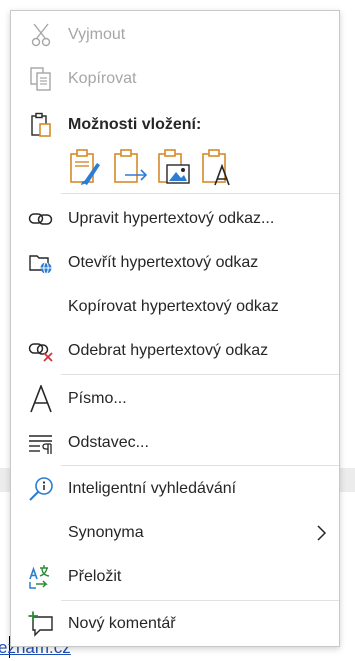 This screenshot has height=661, width=355. What do you see at coordinates (175, 79) in the screenshot?
I see `copy-menu-item: Kopírovat` at bounding box center [175, 79].